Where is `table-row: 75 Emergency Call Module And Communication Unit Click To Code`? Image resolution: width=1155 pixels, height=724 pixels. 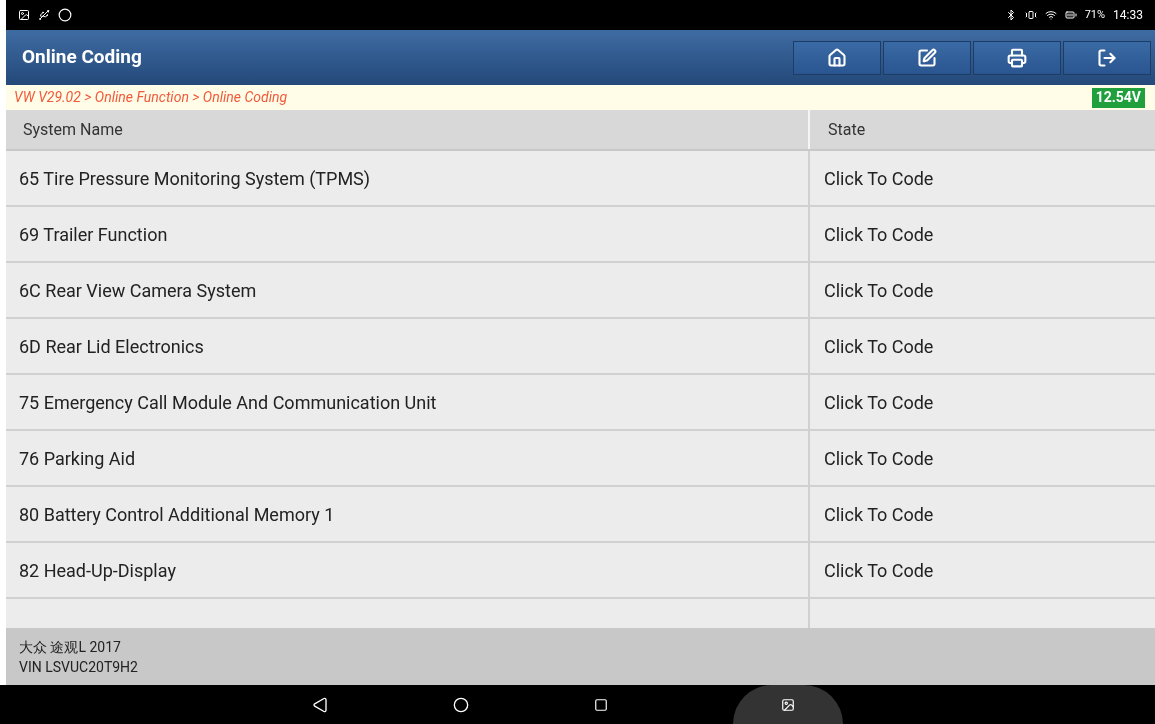 table-row: 75 Emergency Call Module And Communication Unit Click To Code is located at coordinates (580, 403).